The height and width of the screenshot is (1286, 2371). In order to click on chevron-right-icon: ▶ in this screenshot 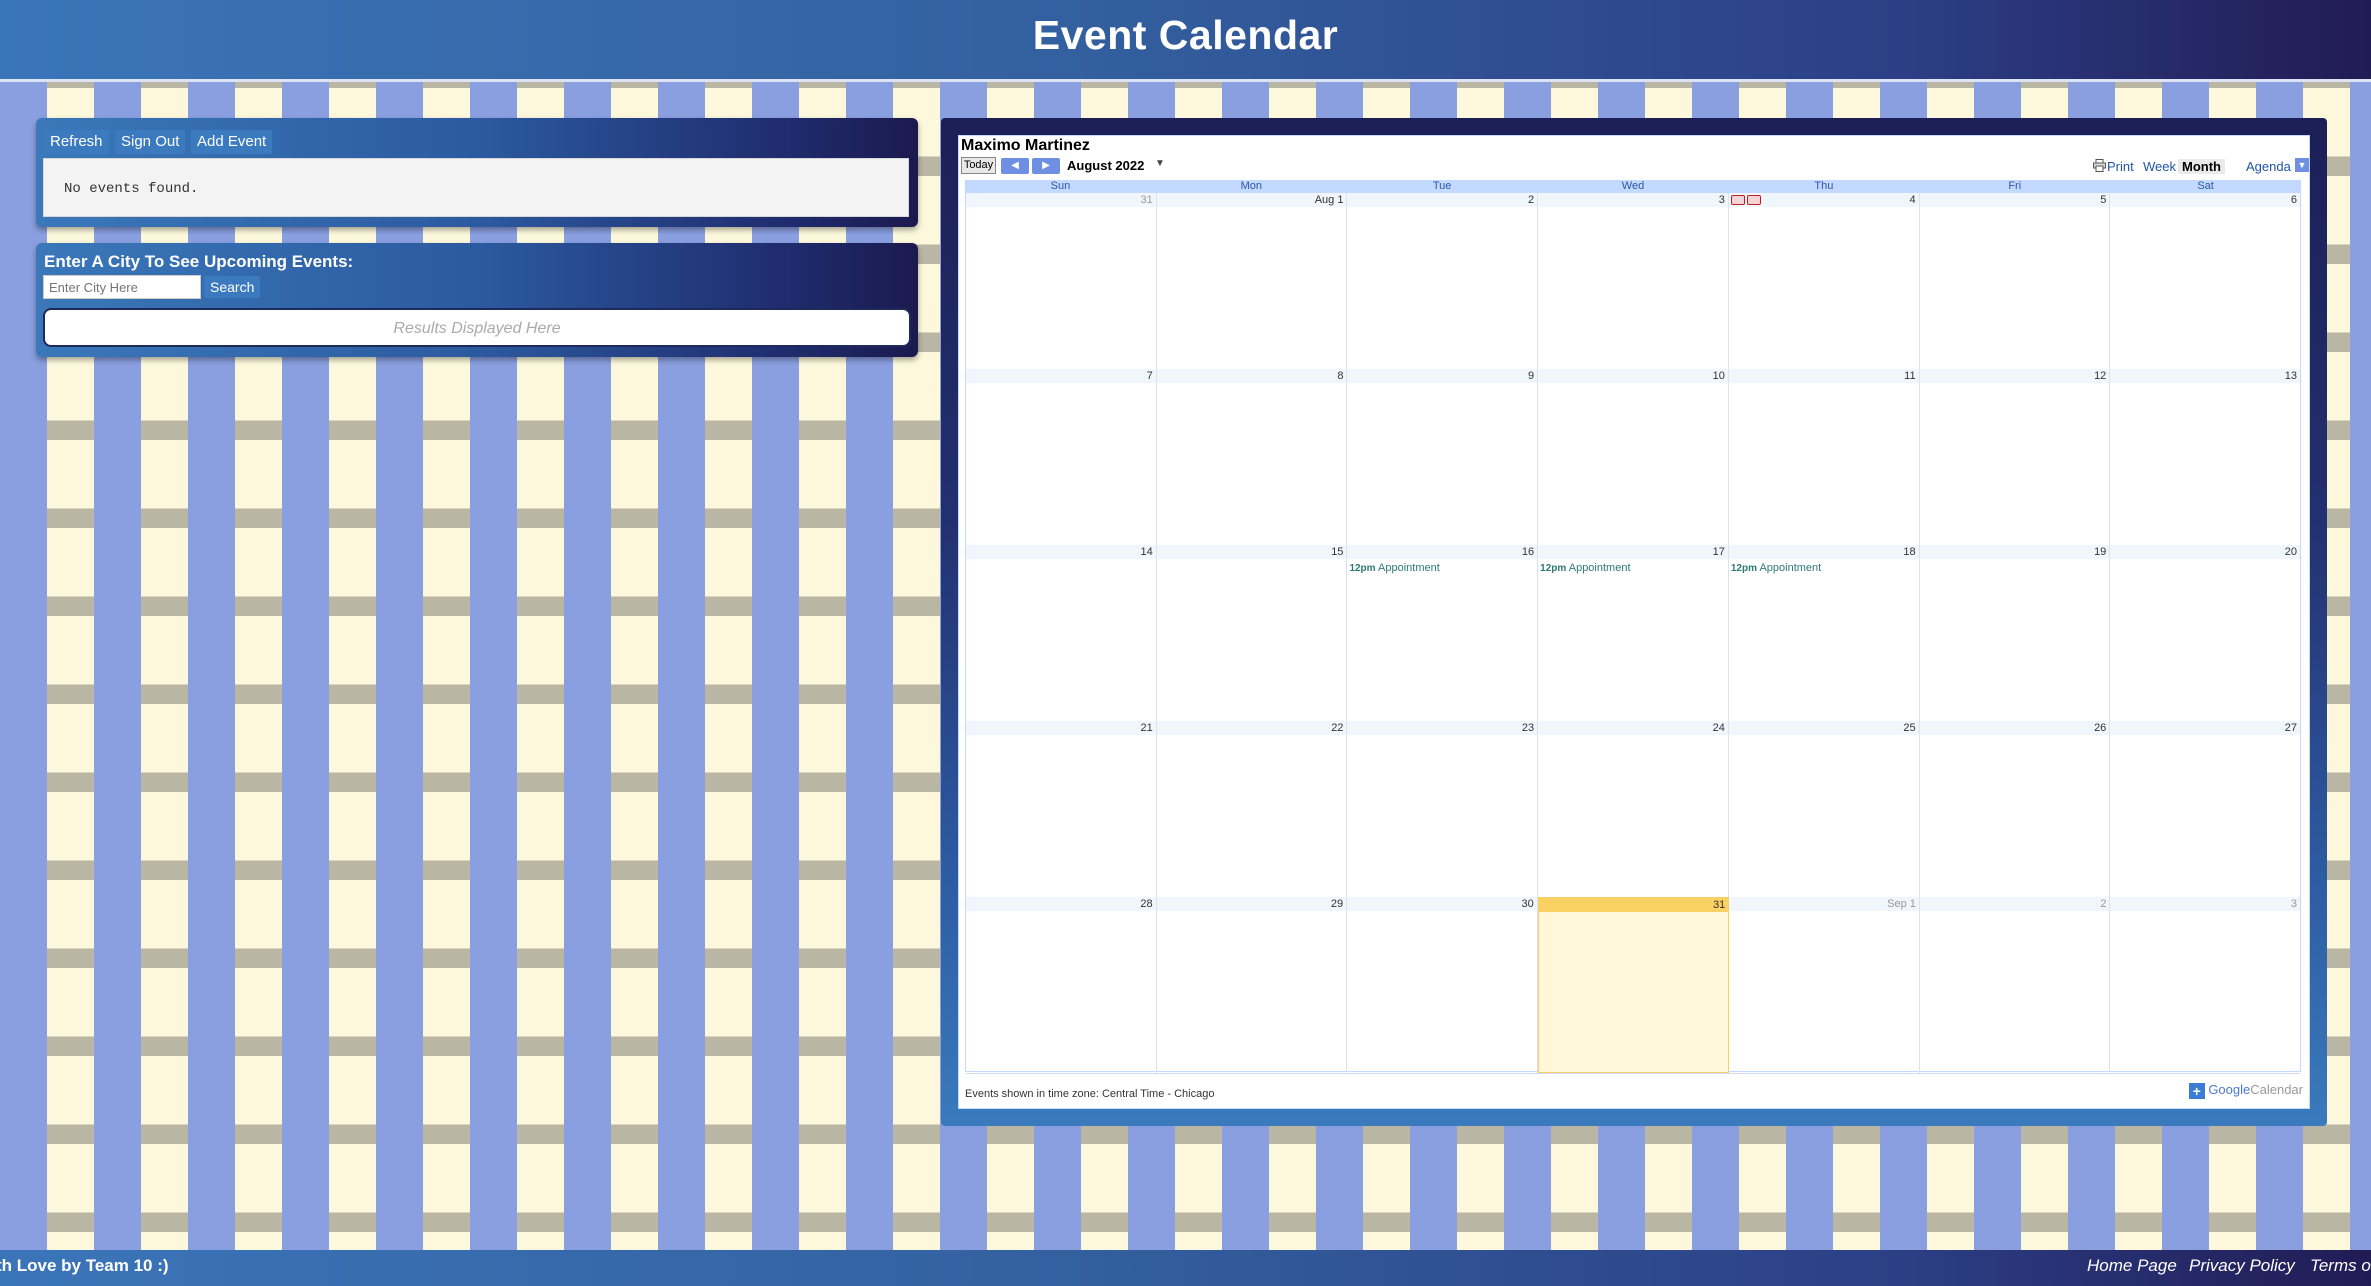, I will do `click(1046, 165)`.